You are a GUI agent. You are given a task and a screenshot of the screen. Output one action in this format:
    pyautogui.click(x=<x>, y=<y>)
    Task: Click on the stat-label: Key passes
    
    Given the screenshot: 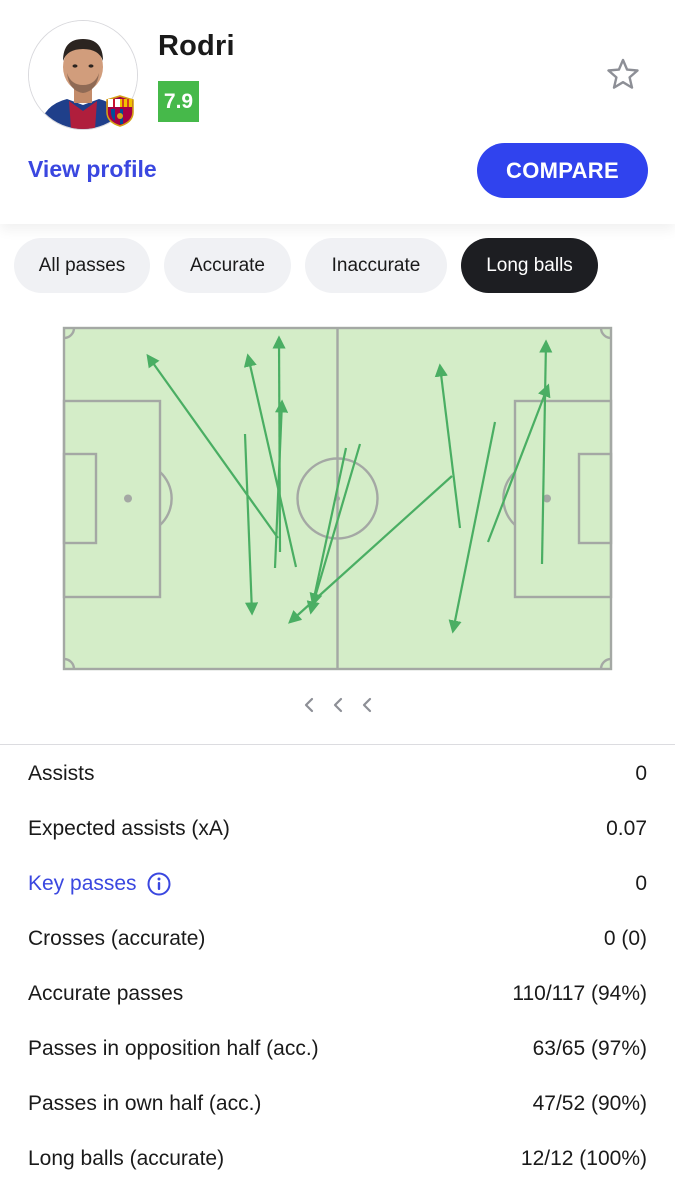 What is the action you would take?
    pyautogui.click(x=82, y=884)
    